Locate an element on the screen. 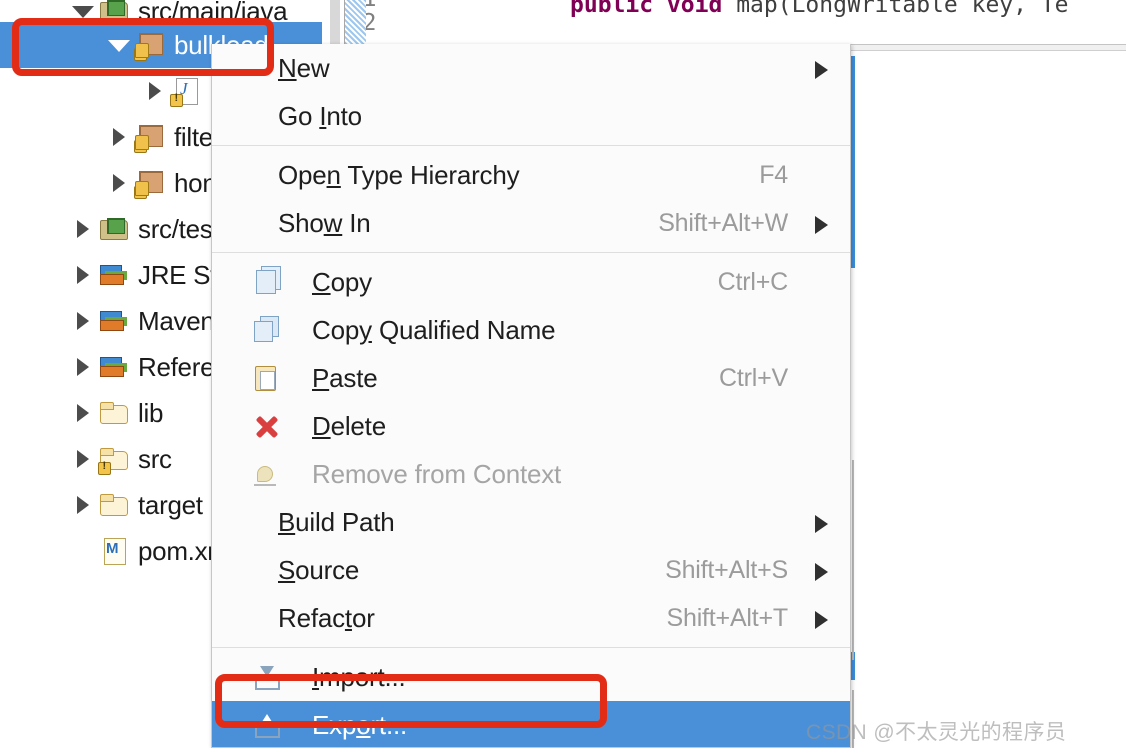  menu-item-paste: Paste Ctrl+V is located at coordinates (531, 378).